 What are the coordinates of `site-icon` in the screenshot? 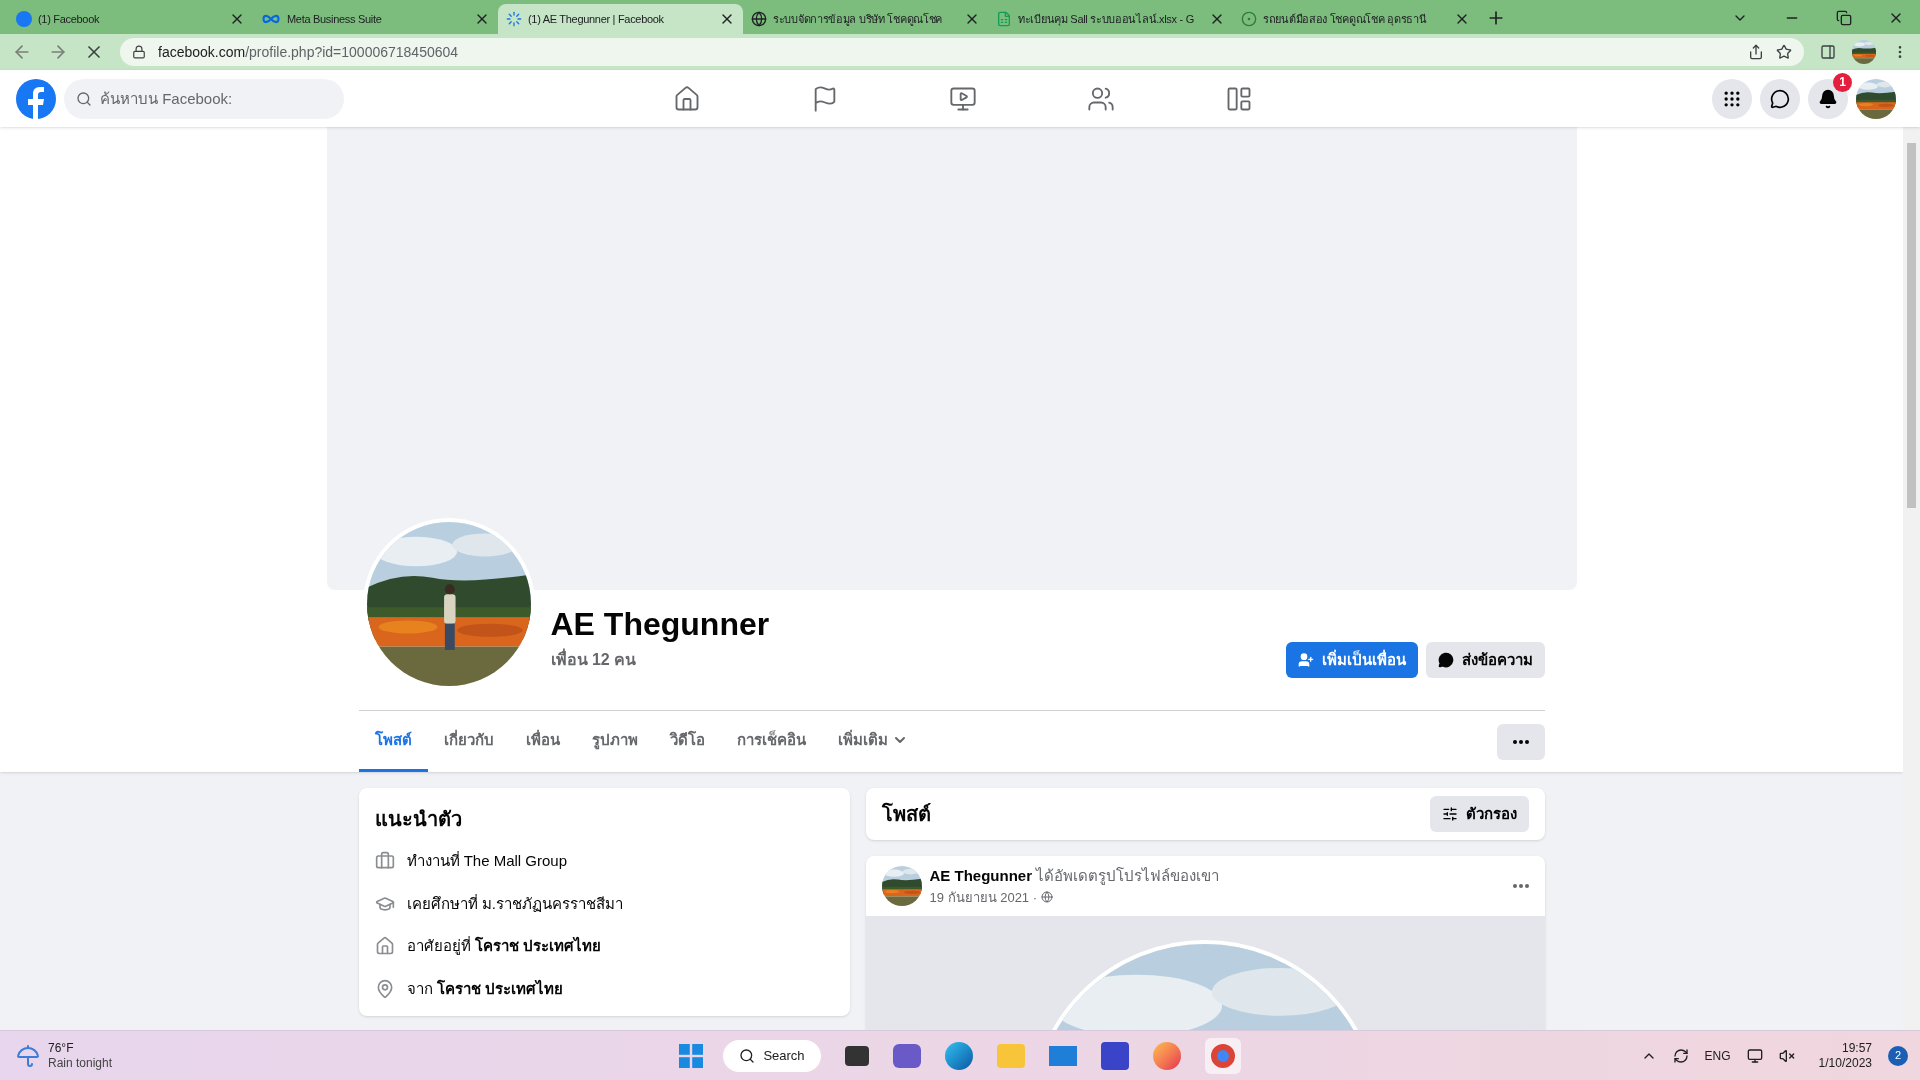 It's located at (1249, 19).